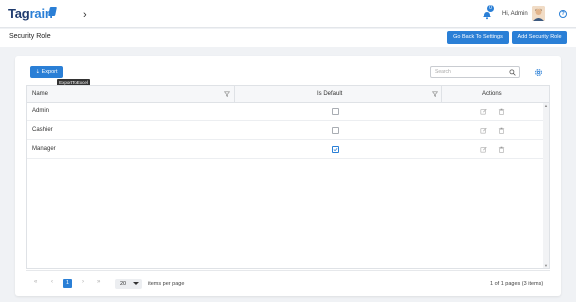  I want to click on table-row: Admin, so click(285, 112).